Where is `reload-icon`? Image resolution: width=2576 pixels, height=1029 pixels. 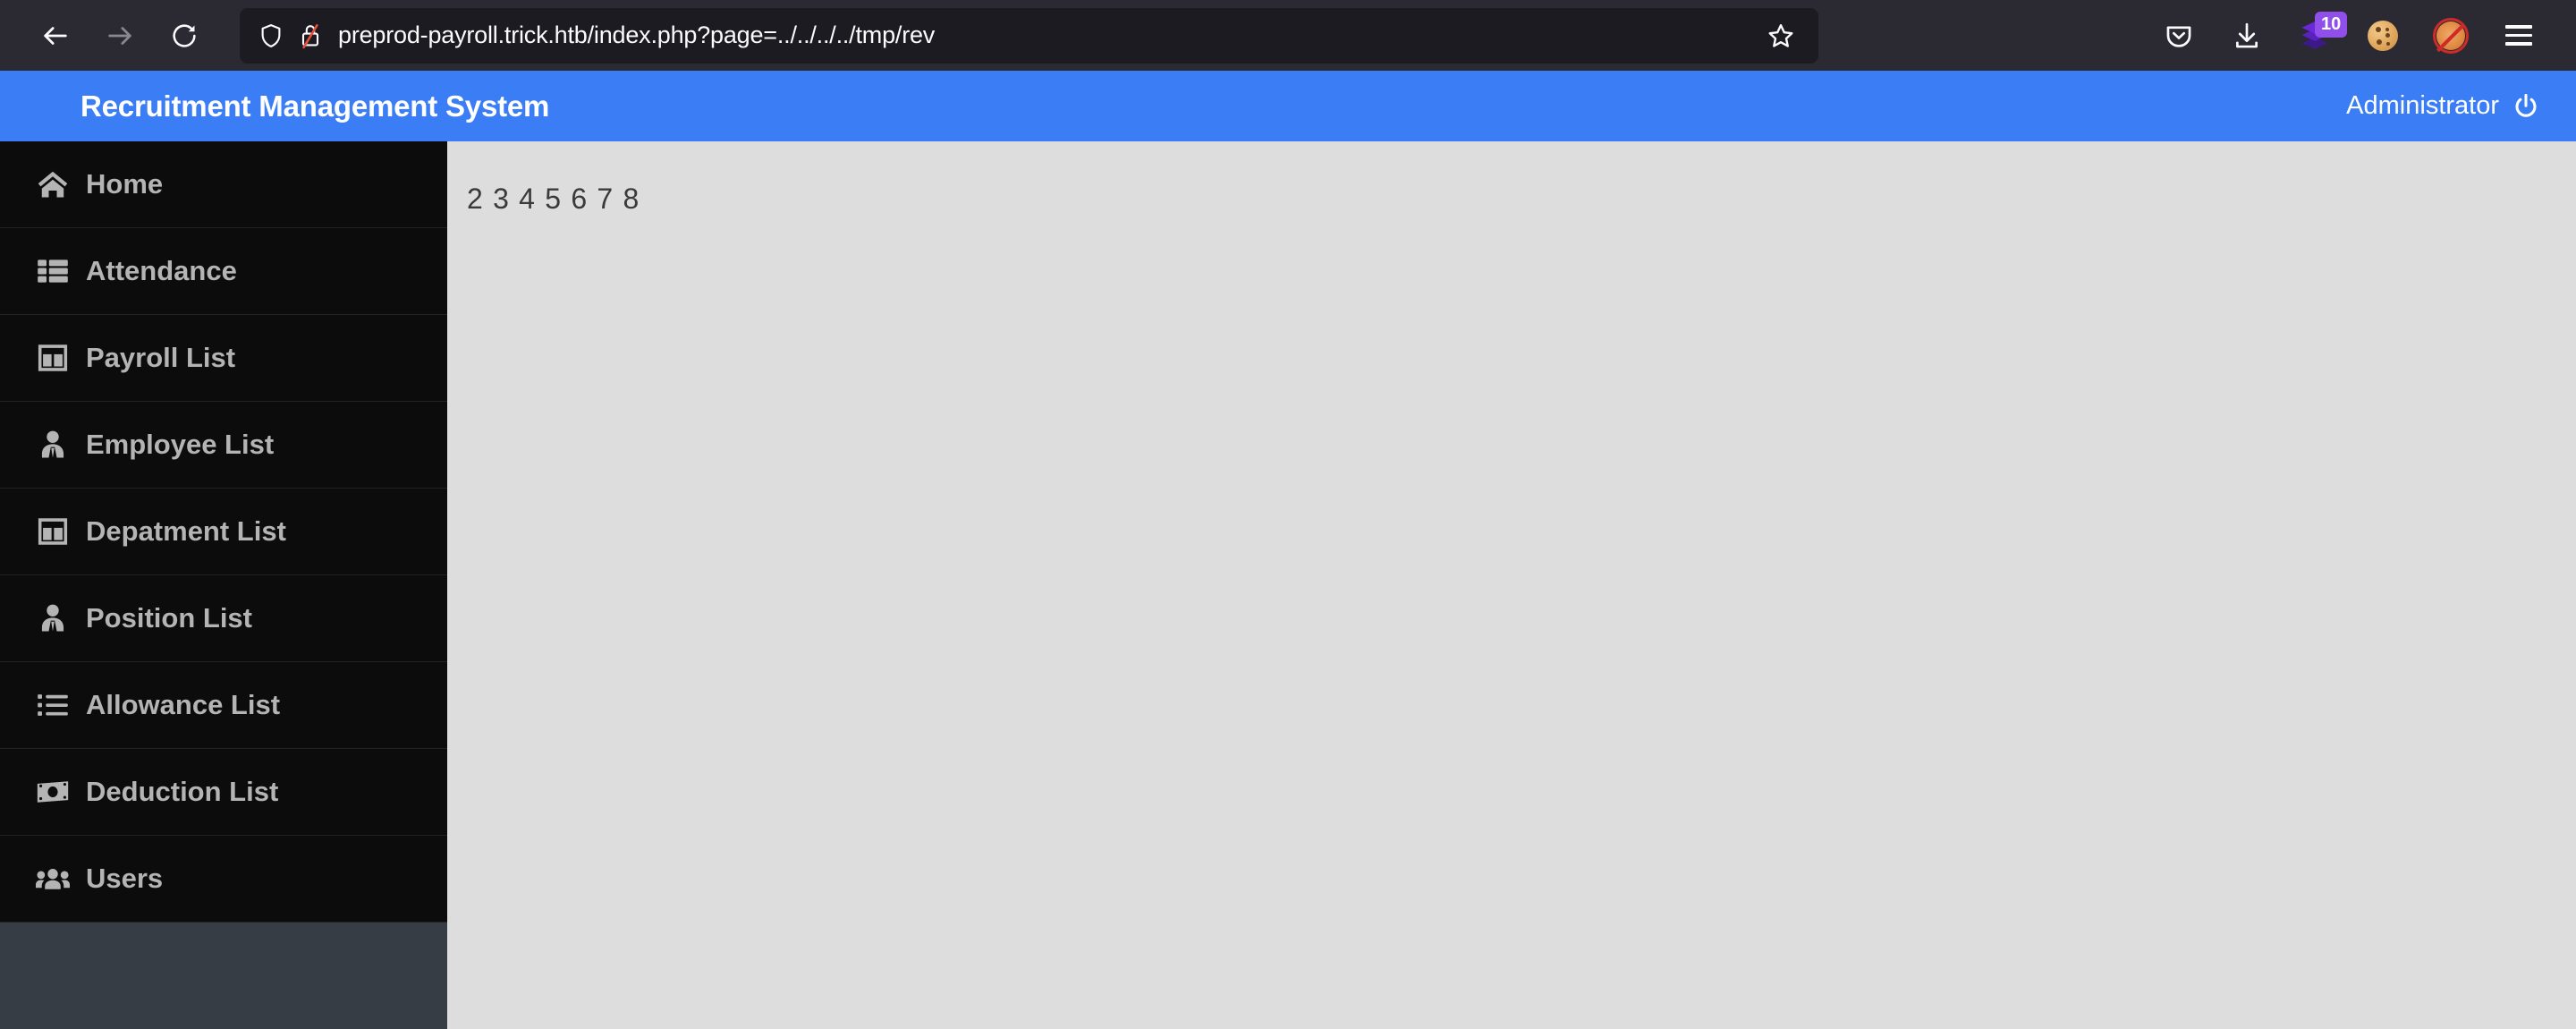 reload-icon is located at coordinates (184, 35).